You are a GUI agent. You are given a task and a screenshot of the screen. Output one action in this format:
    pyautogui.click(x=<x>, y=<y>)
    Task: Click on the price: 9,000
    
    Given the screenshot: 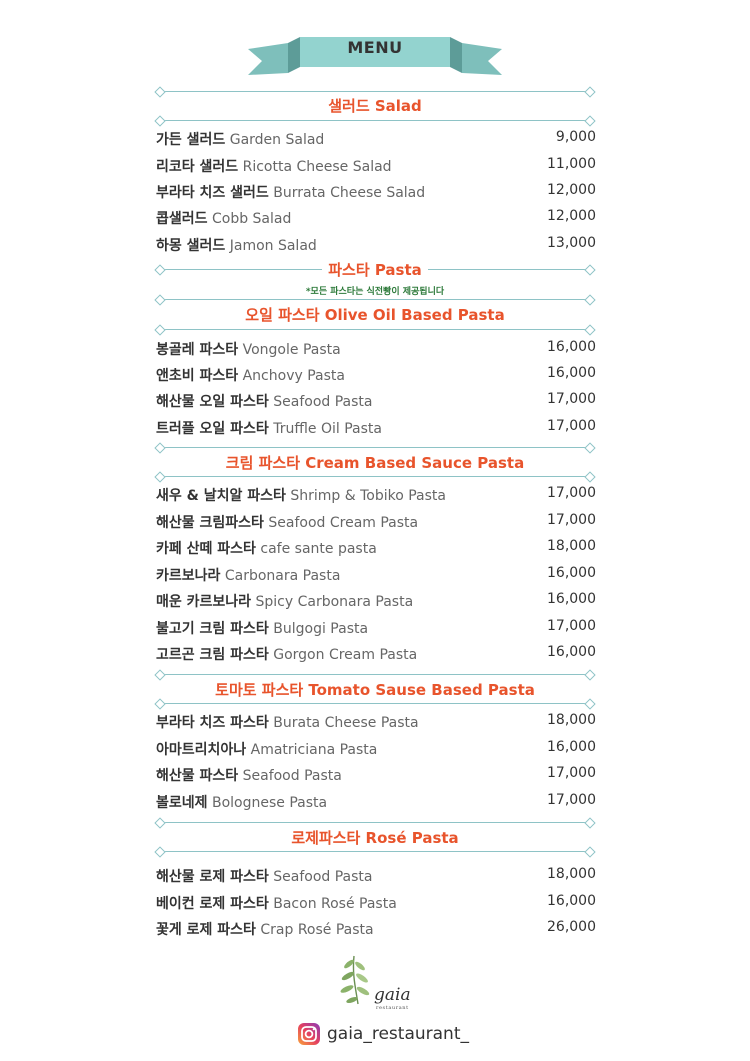 What is the action you would take?
    pyautogui.click(x=575, y=137)
    